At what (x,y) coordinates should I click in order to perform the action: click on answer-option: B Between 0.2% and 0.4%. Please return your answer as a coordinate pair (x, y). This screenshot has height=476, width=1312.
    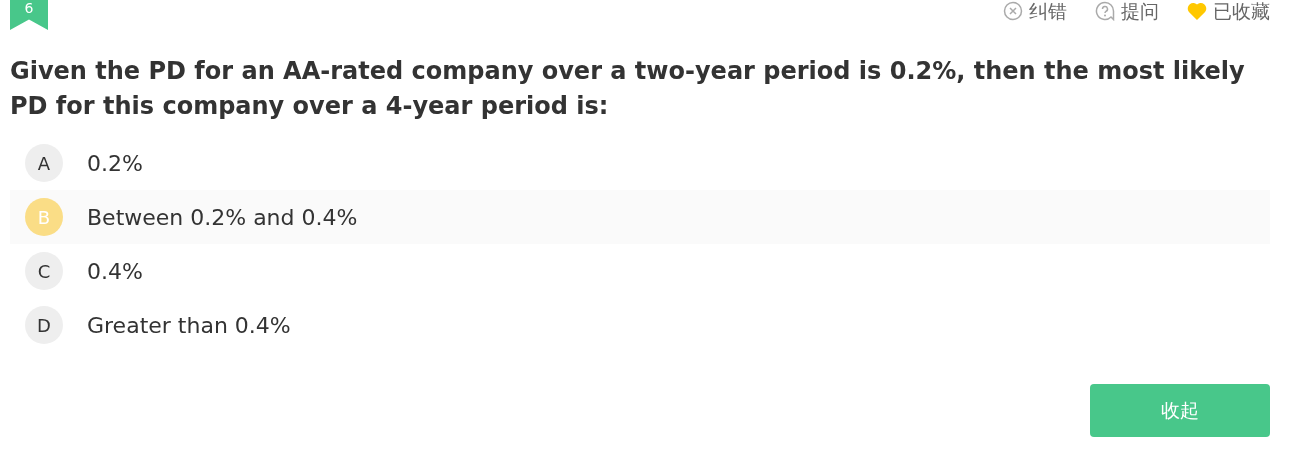
    Looking at the image, I should click on (640, 217).